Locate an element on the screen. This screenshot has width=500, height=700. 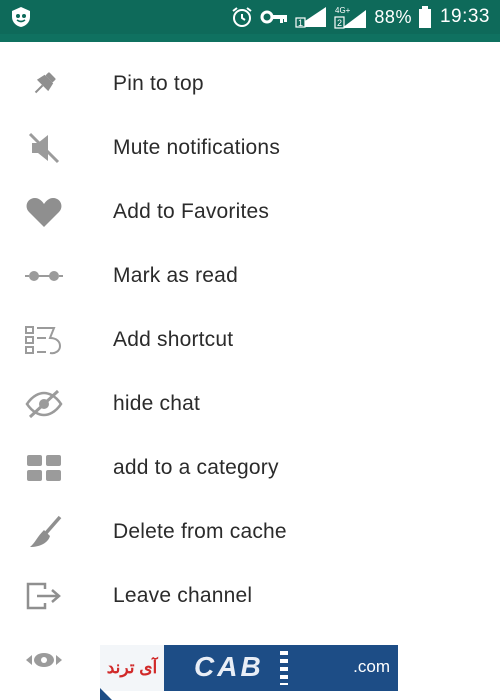
menu-item-label: Leave channel is located at coordinates (183, 595).